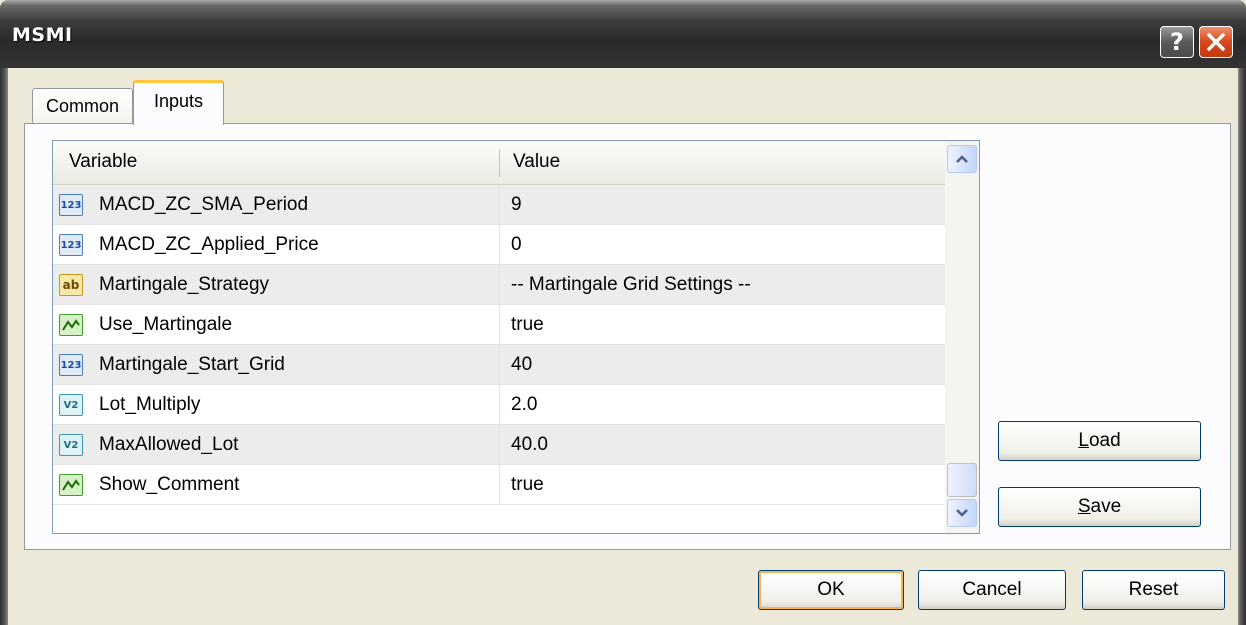 This screenshot has height=625, width=1246. I want to click on save-button: Save, so click(1099, 507).